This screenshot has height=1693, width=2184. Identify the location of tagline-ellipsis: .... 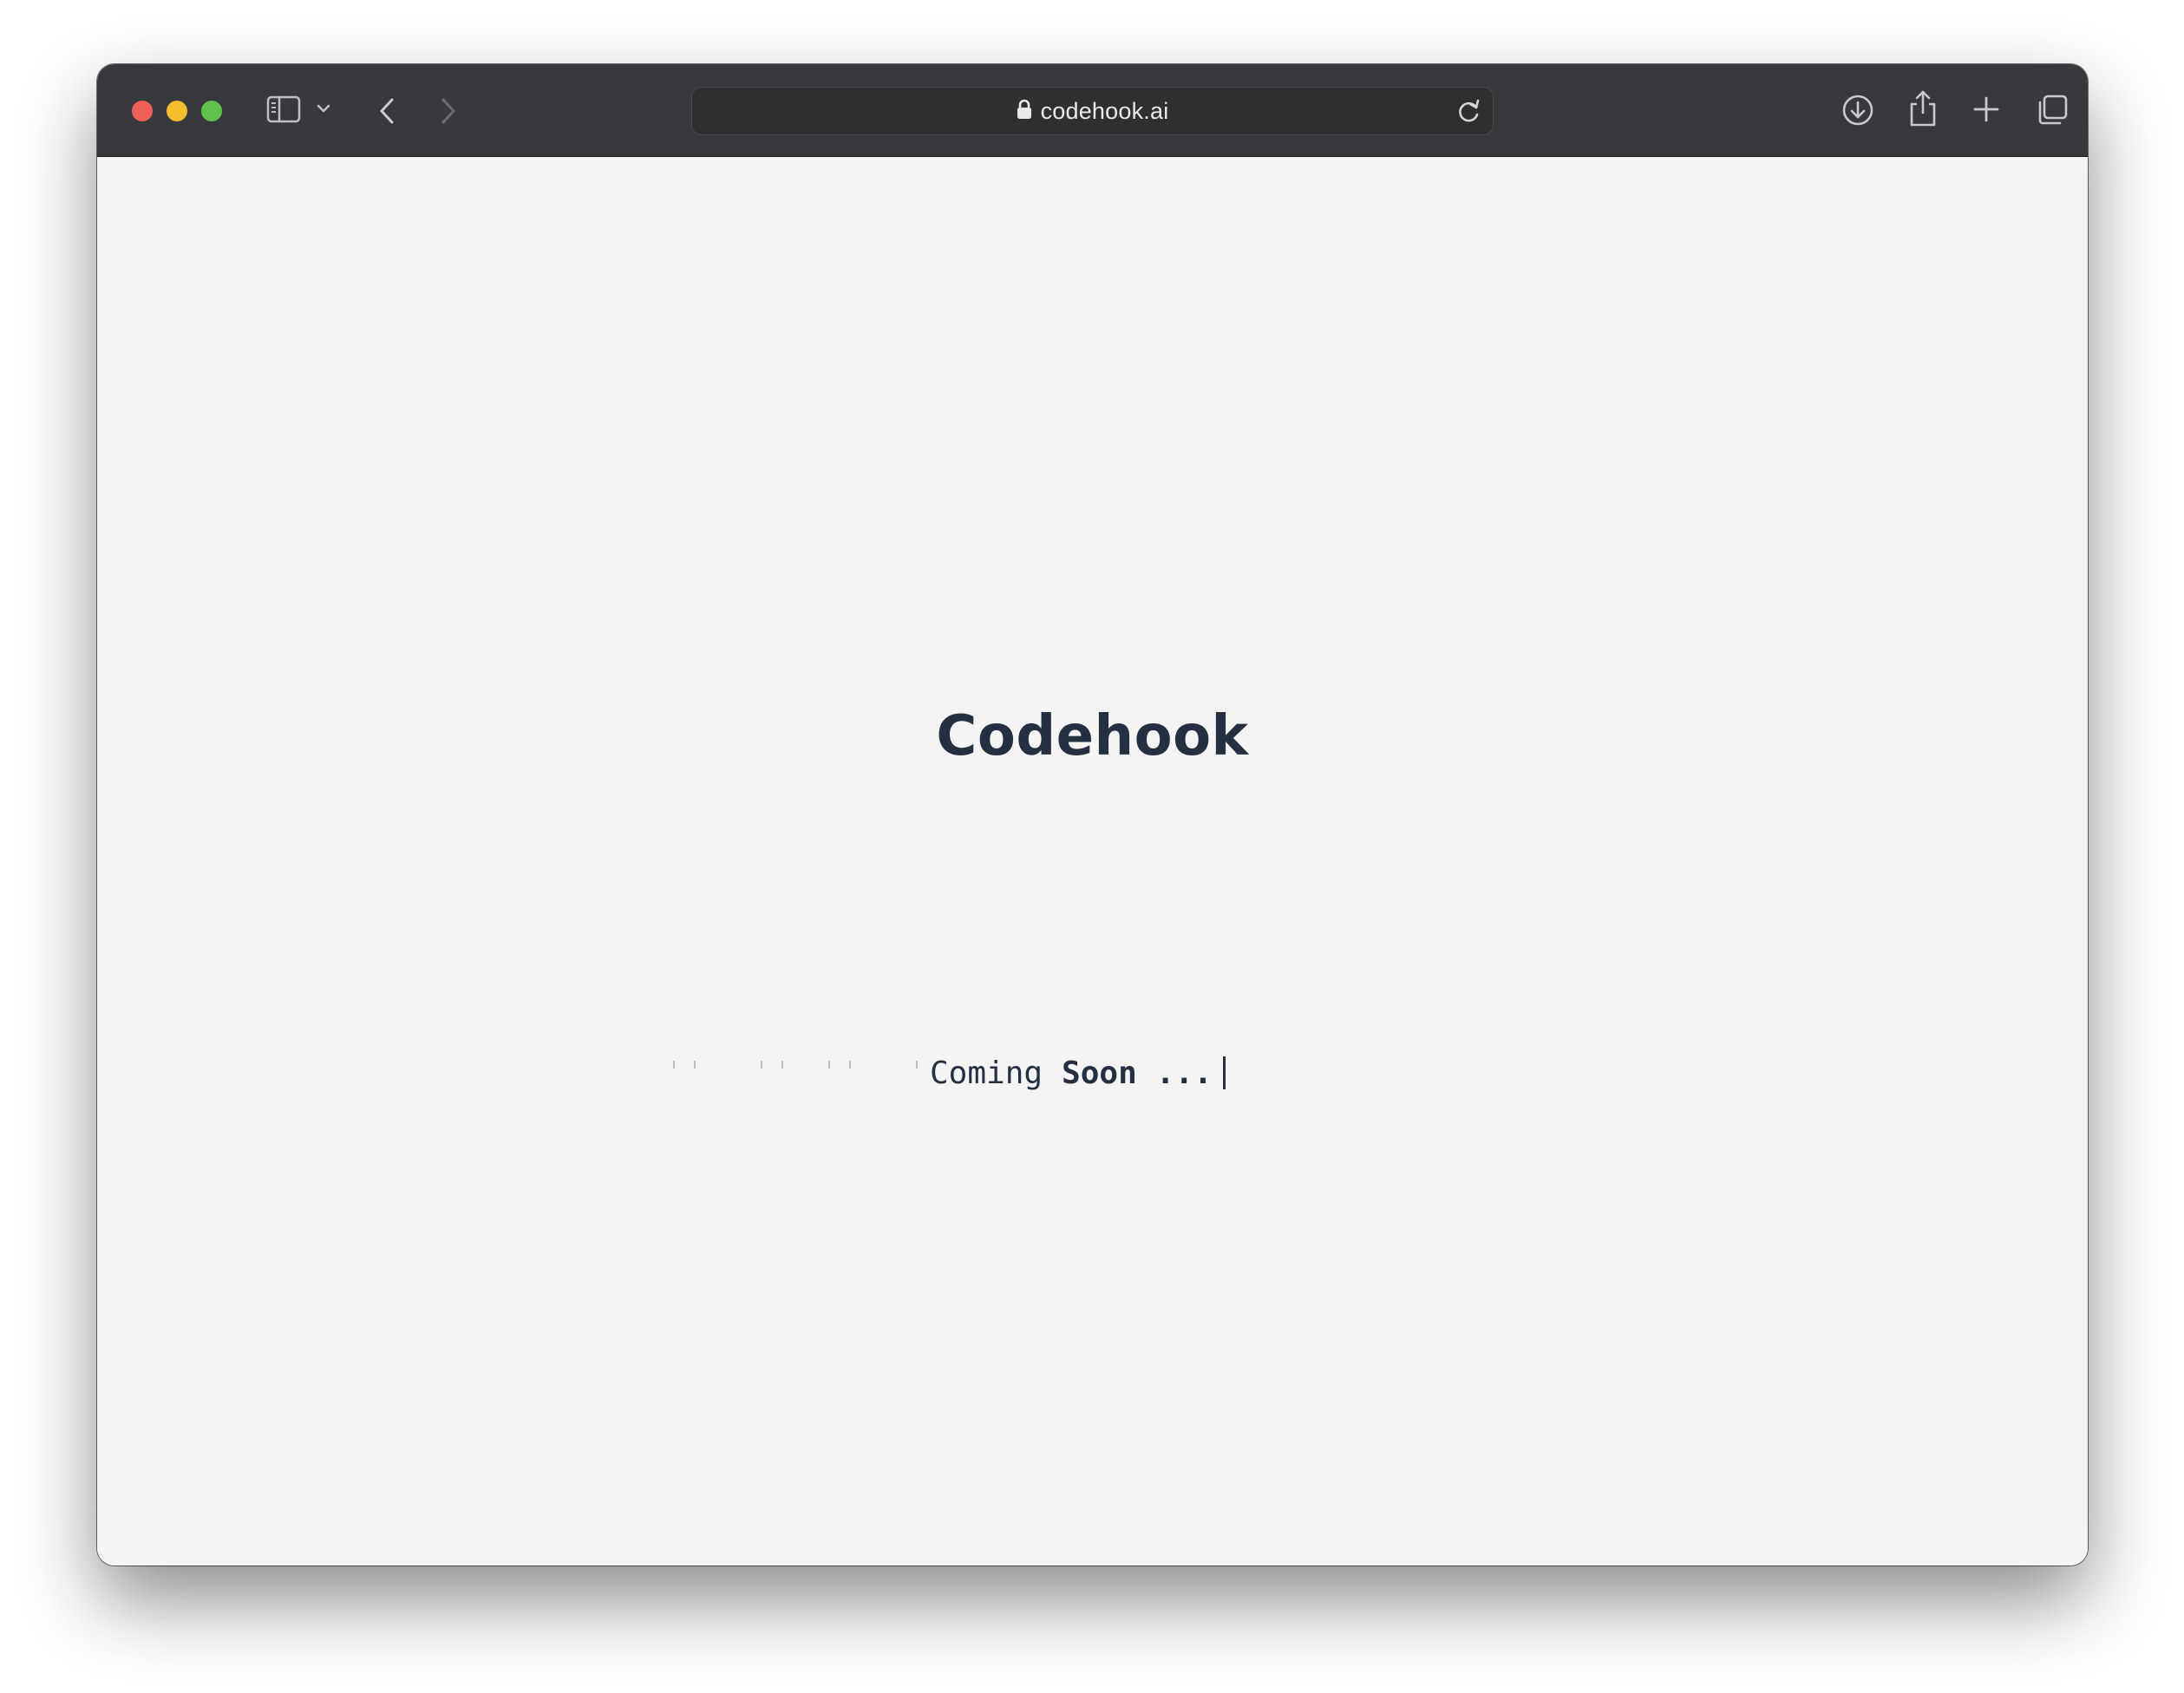
(1184, 1073).